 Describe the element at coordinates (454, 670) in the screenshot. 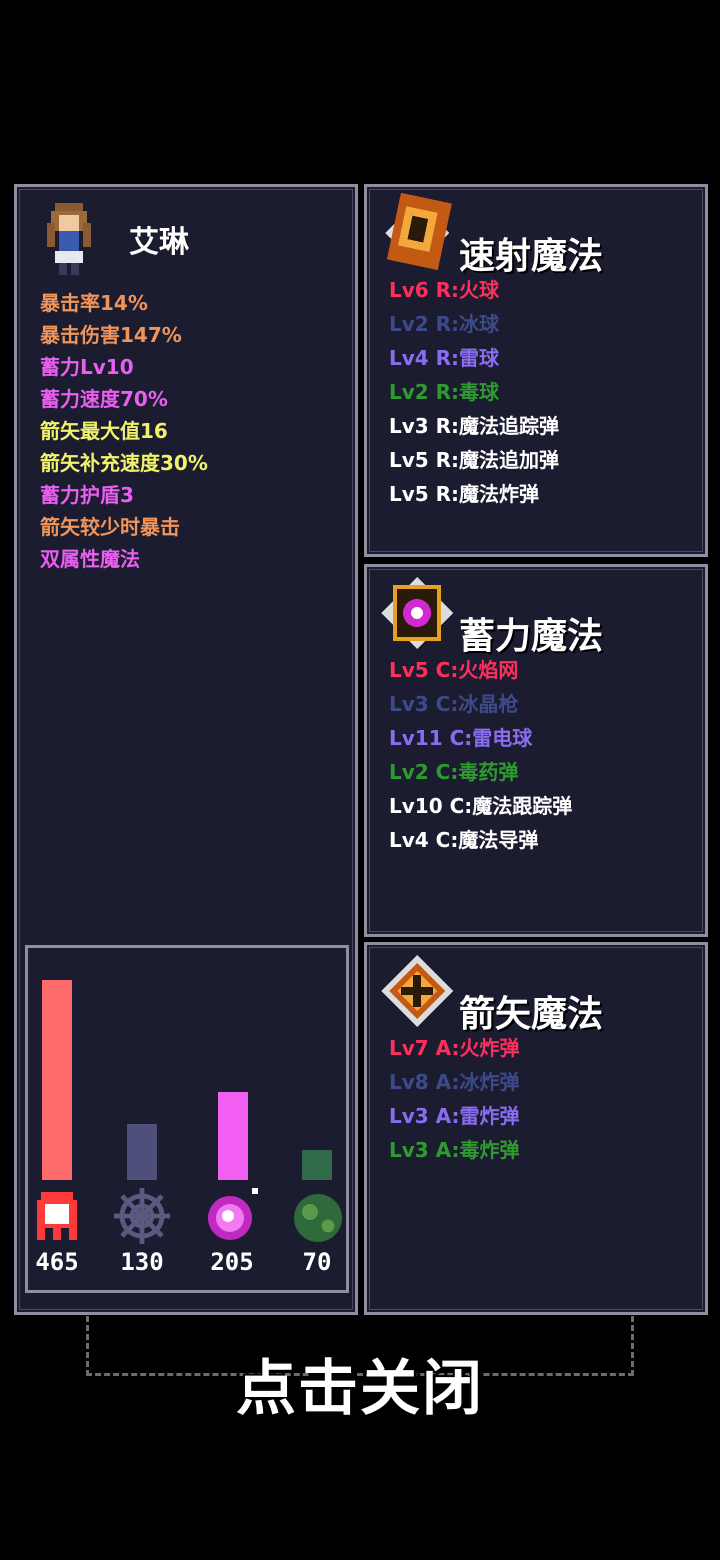

I see `skill-item: Lv5 C:火焰网` at that location.